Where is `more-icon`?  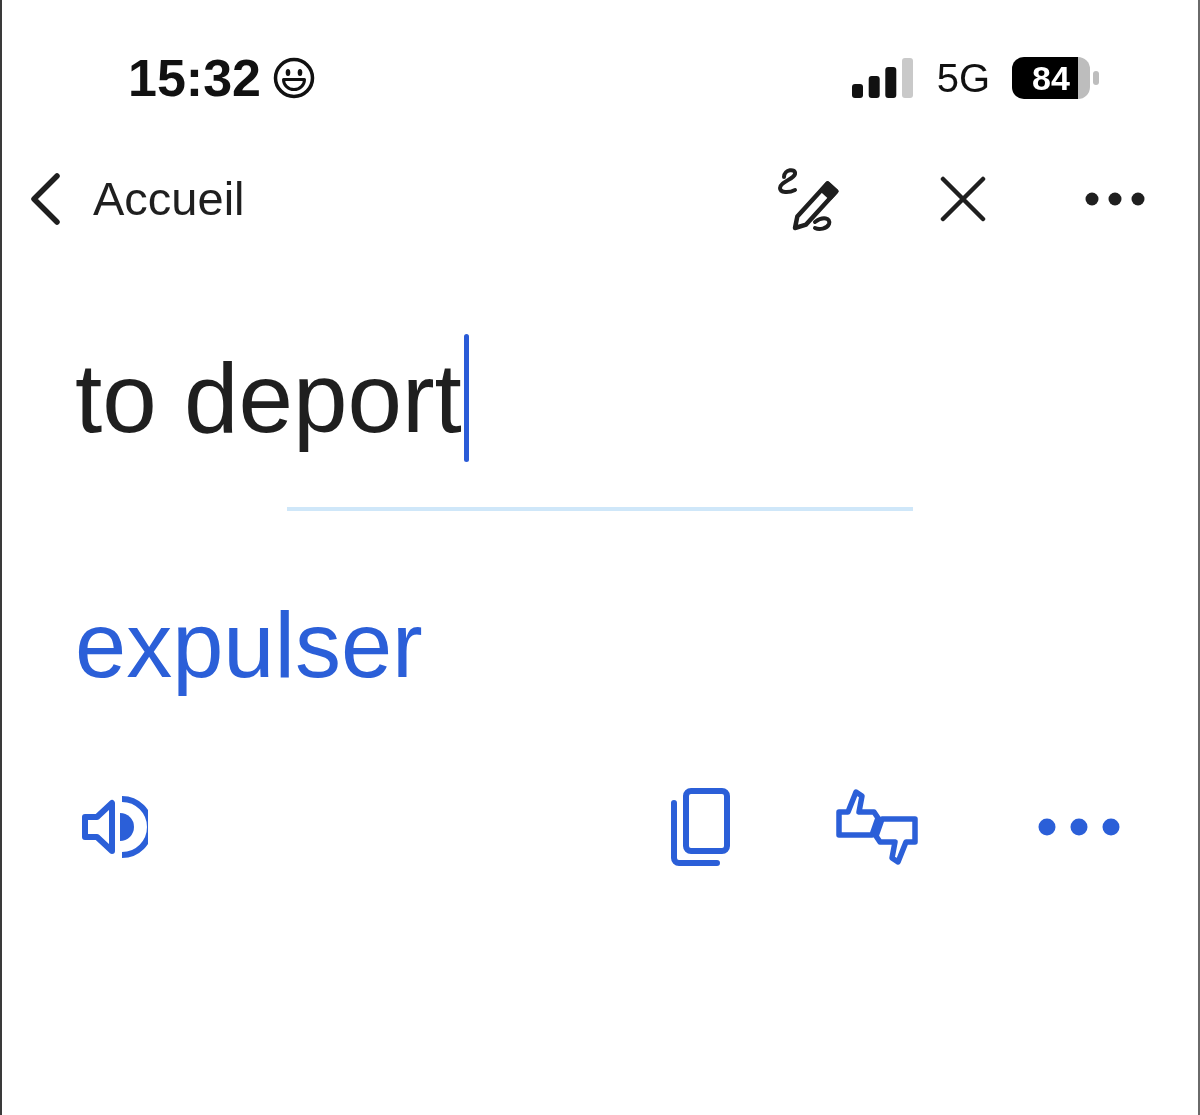
more-icon is located at coordinates (1115, 199).